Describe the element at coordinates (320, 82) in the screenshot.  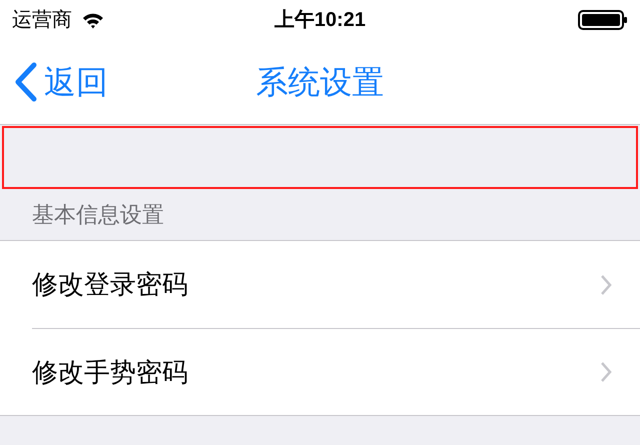
I see `screen-title: 系统设置` at that location.